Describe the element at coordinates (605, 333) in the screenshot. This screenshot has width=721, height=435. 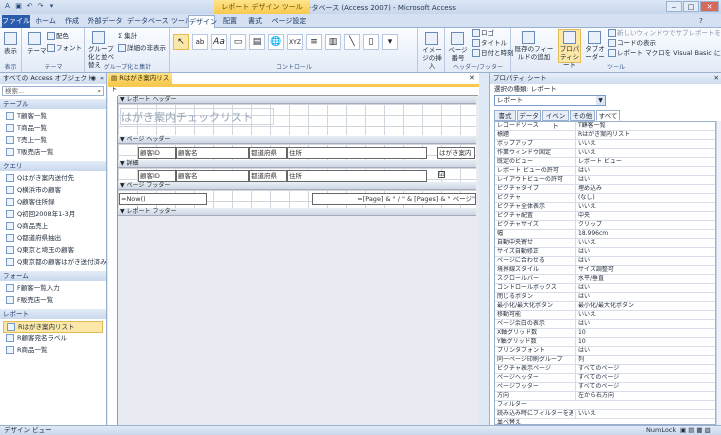
I see `property-row: X軸グリッド数 10` at that location.